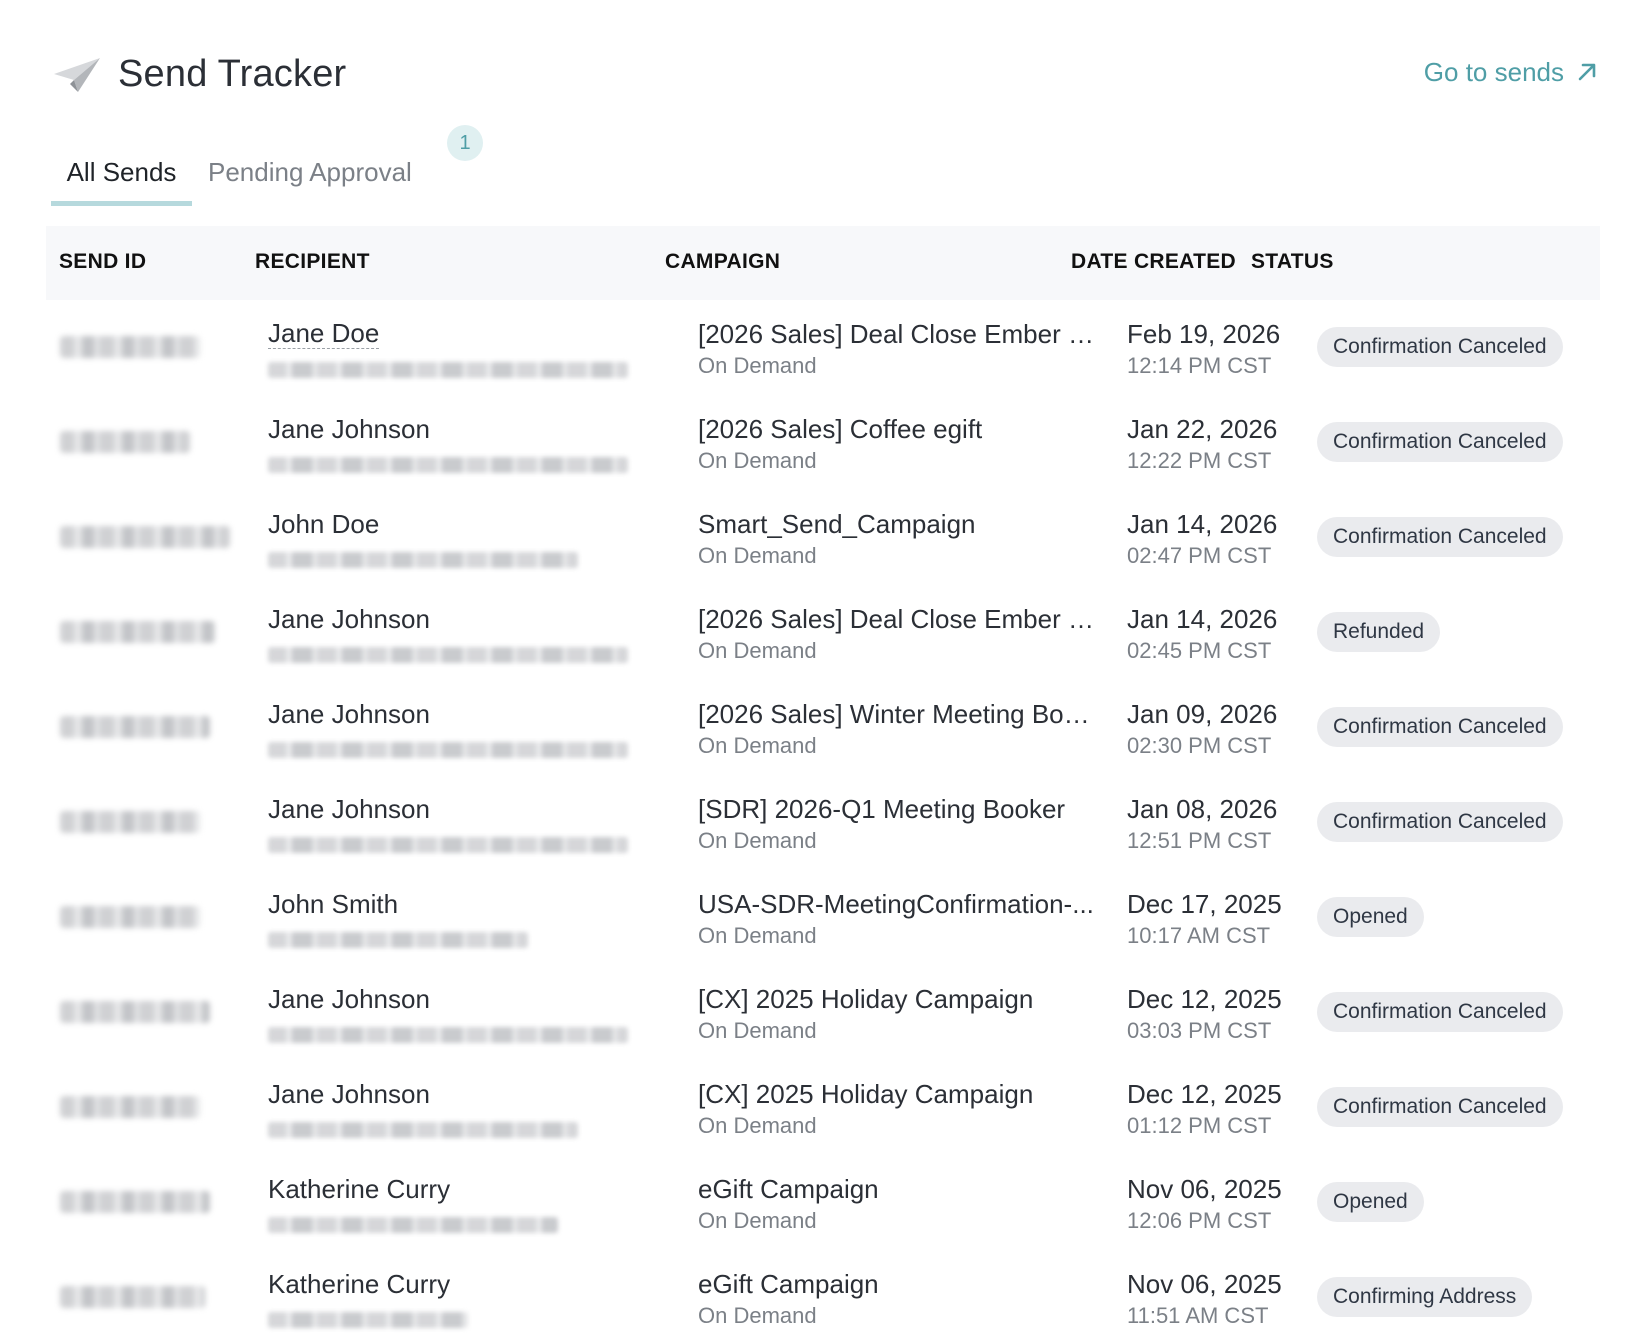 The width and height of the screenshot is (1628, 1334). Describe the element at coordinates (1199, 935) in the screenshot. I see `time-created: 10:17 AM CST` at that location.